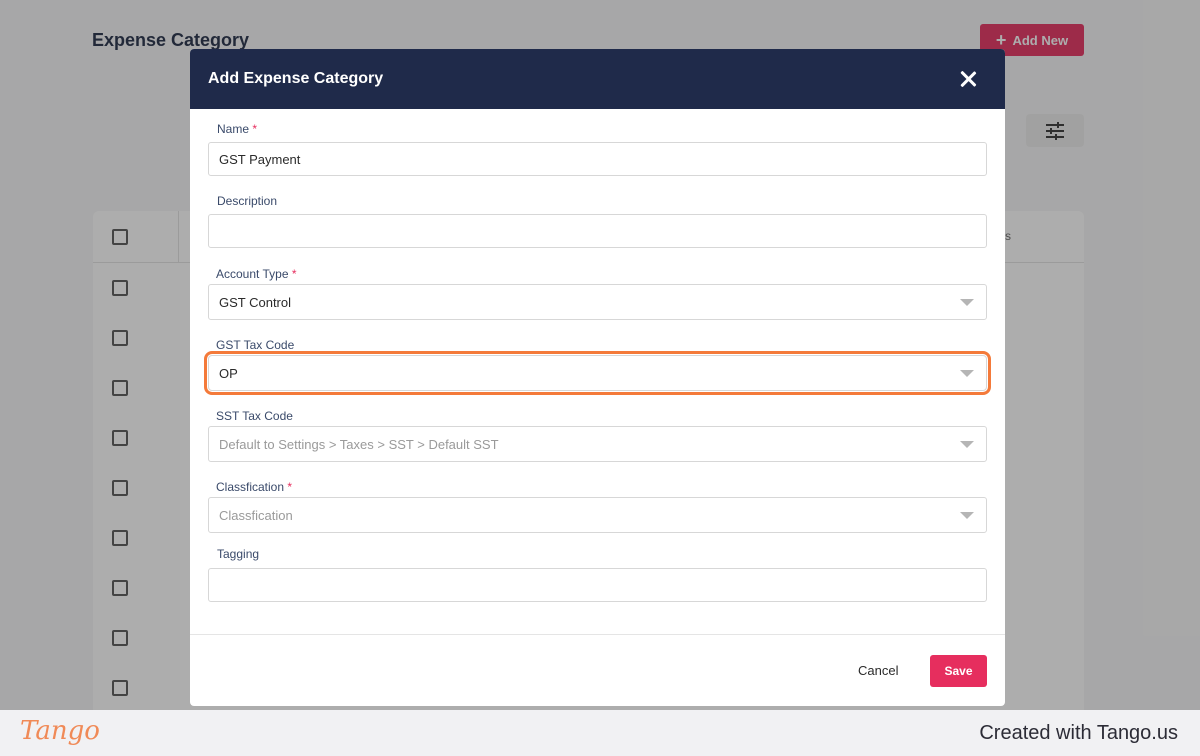  Describe the element at coordinates (600, 733) in the screenshot. I see `tango-footer: Tango Created with Tango.us` at that location.